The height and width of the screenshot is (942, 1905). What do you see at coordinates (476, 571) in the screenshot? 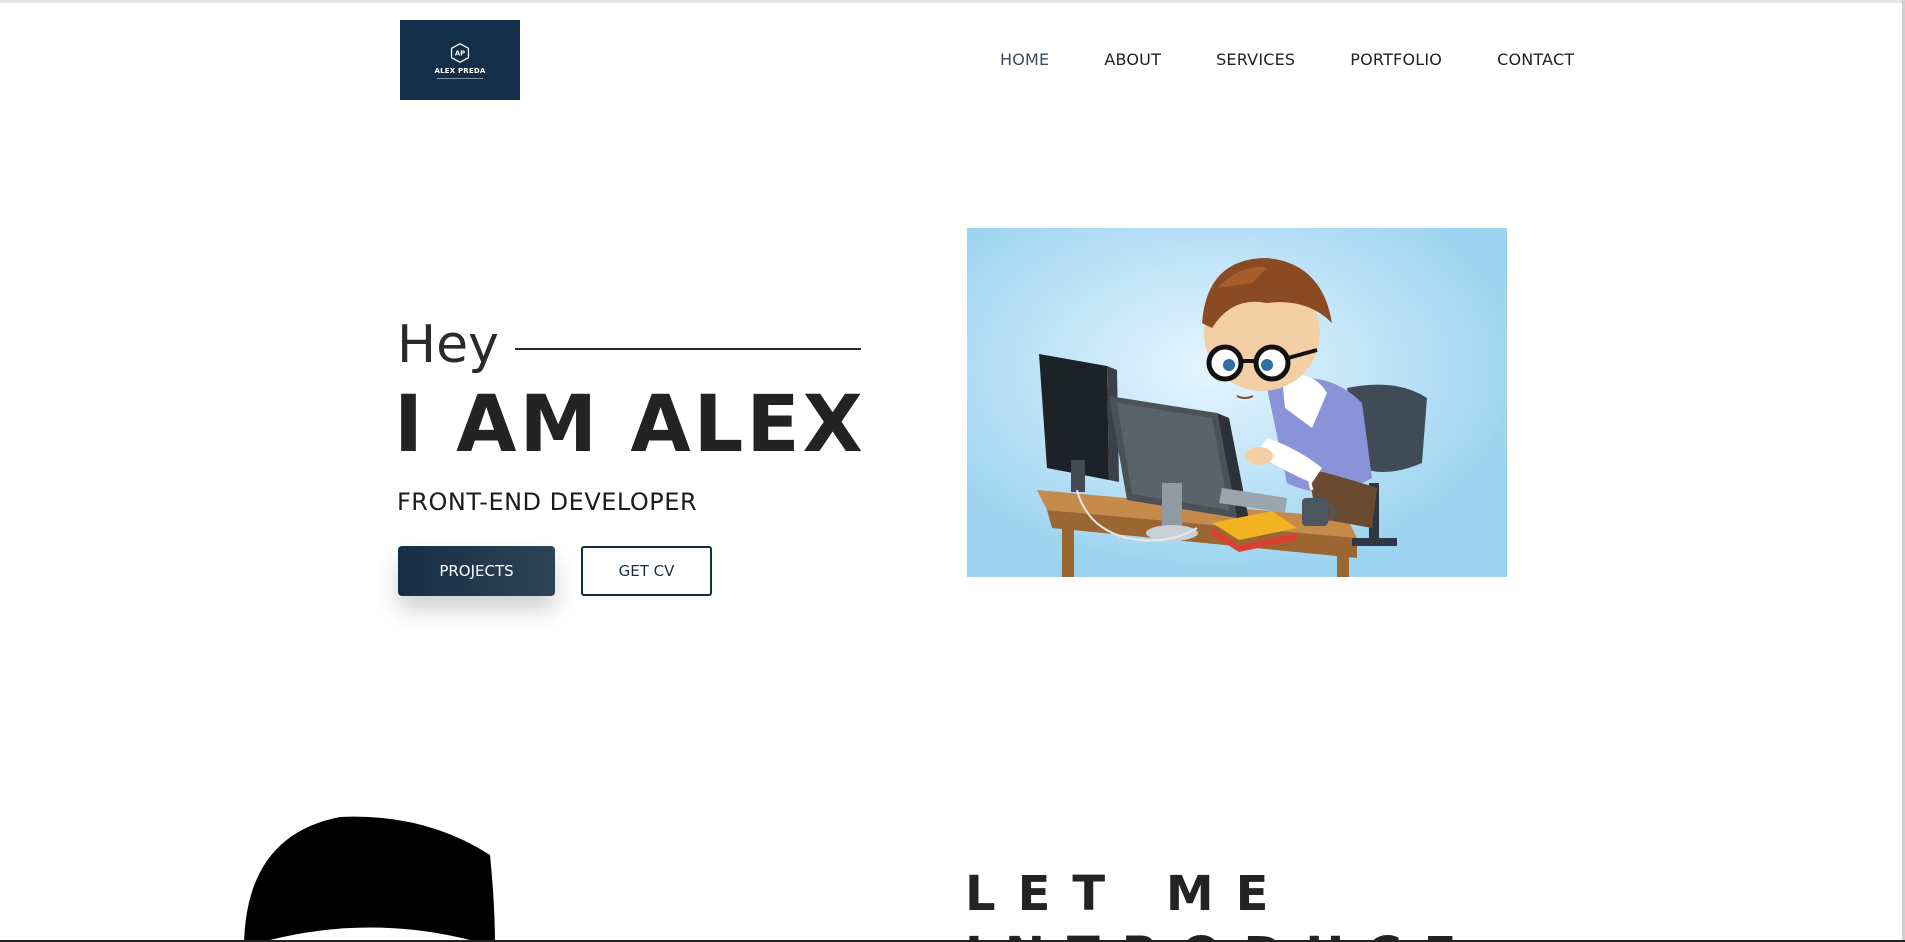
I see `projects-button: PROJECTS` at bounding box center [476, 571].